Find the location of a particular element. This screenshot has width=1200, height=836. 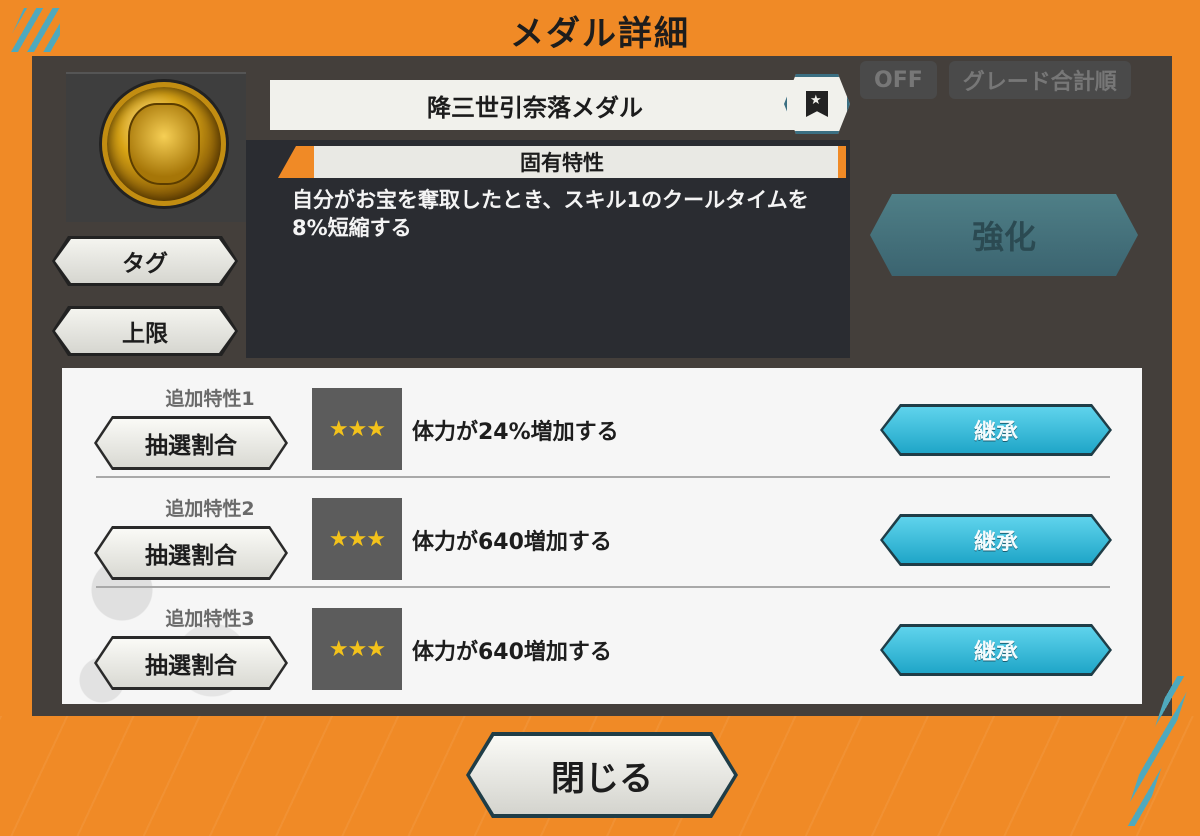

enhance-button: 強化 is located at coordinates (1004, 235).